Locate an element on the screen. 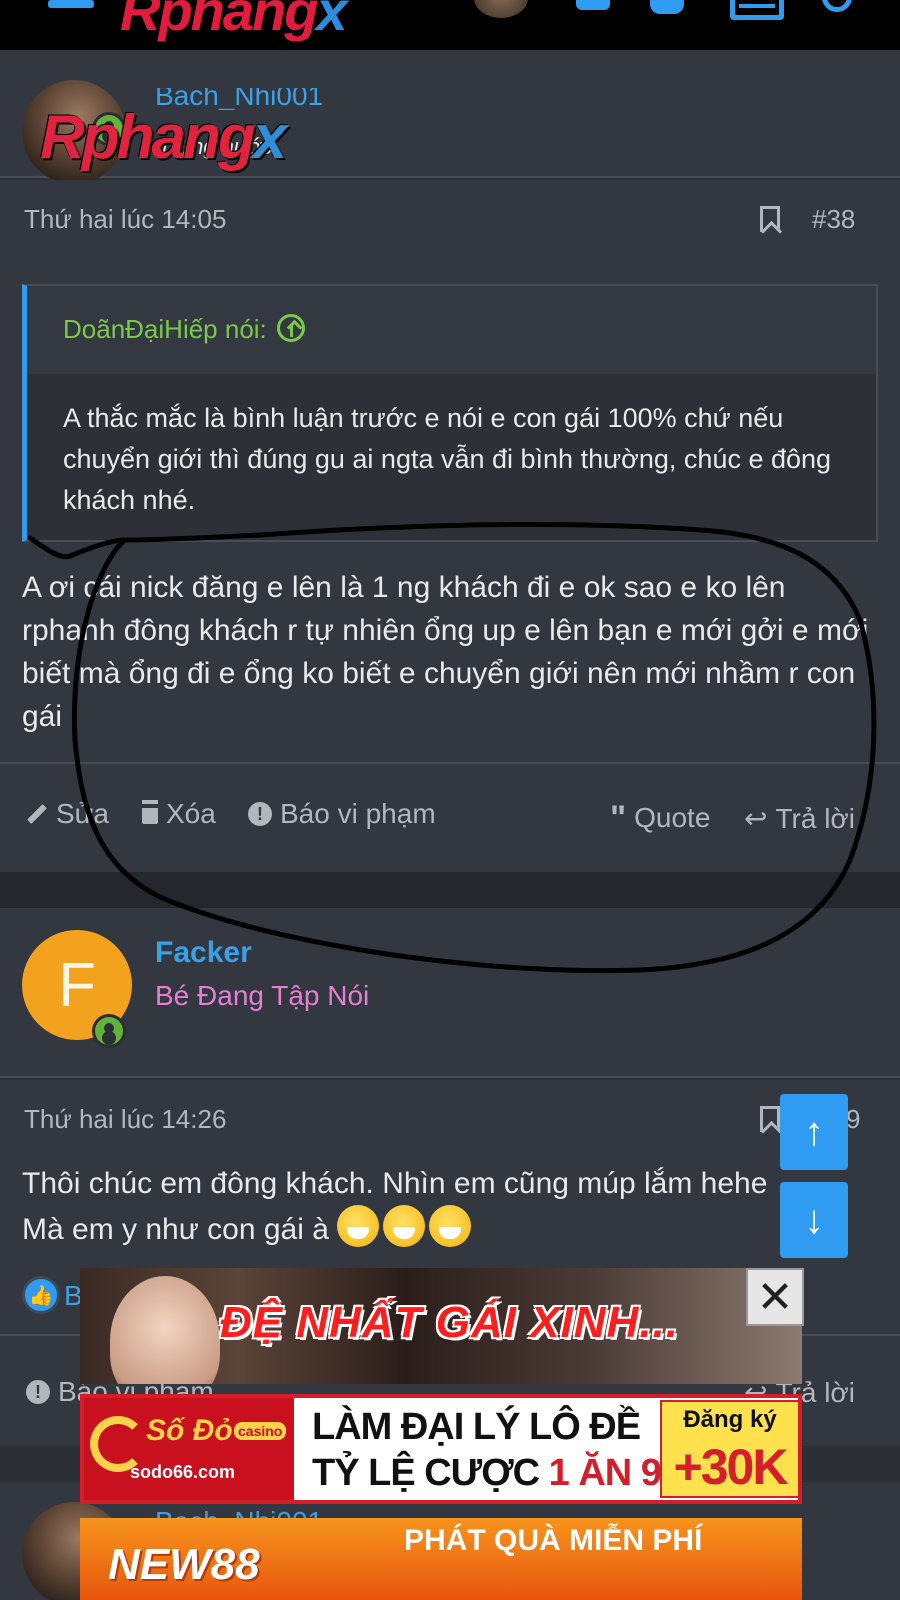 The height and width of the screenshot is (1600, 900). arrow-up-icon: ↑ is located at coordinates (814, 1131).